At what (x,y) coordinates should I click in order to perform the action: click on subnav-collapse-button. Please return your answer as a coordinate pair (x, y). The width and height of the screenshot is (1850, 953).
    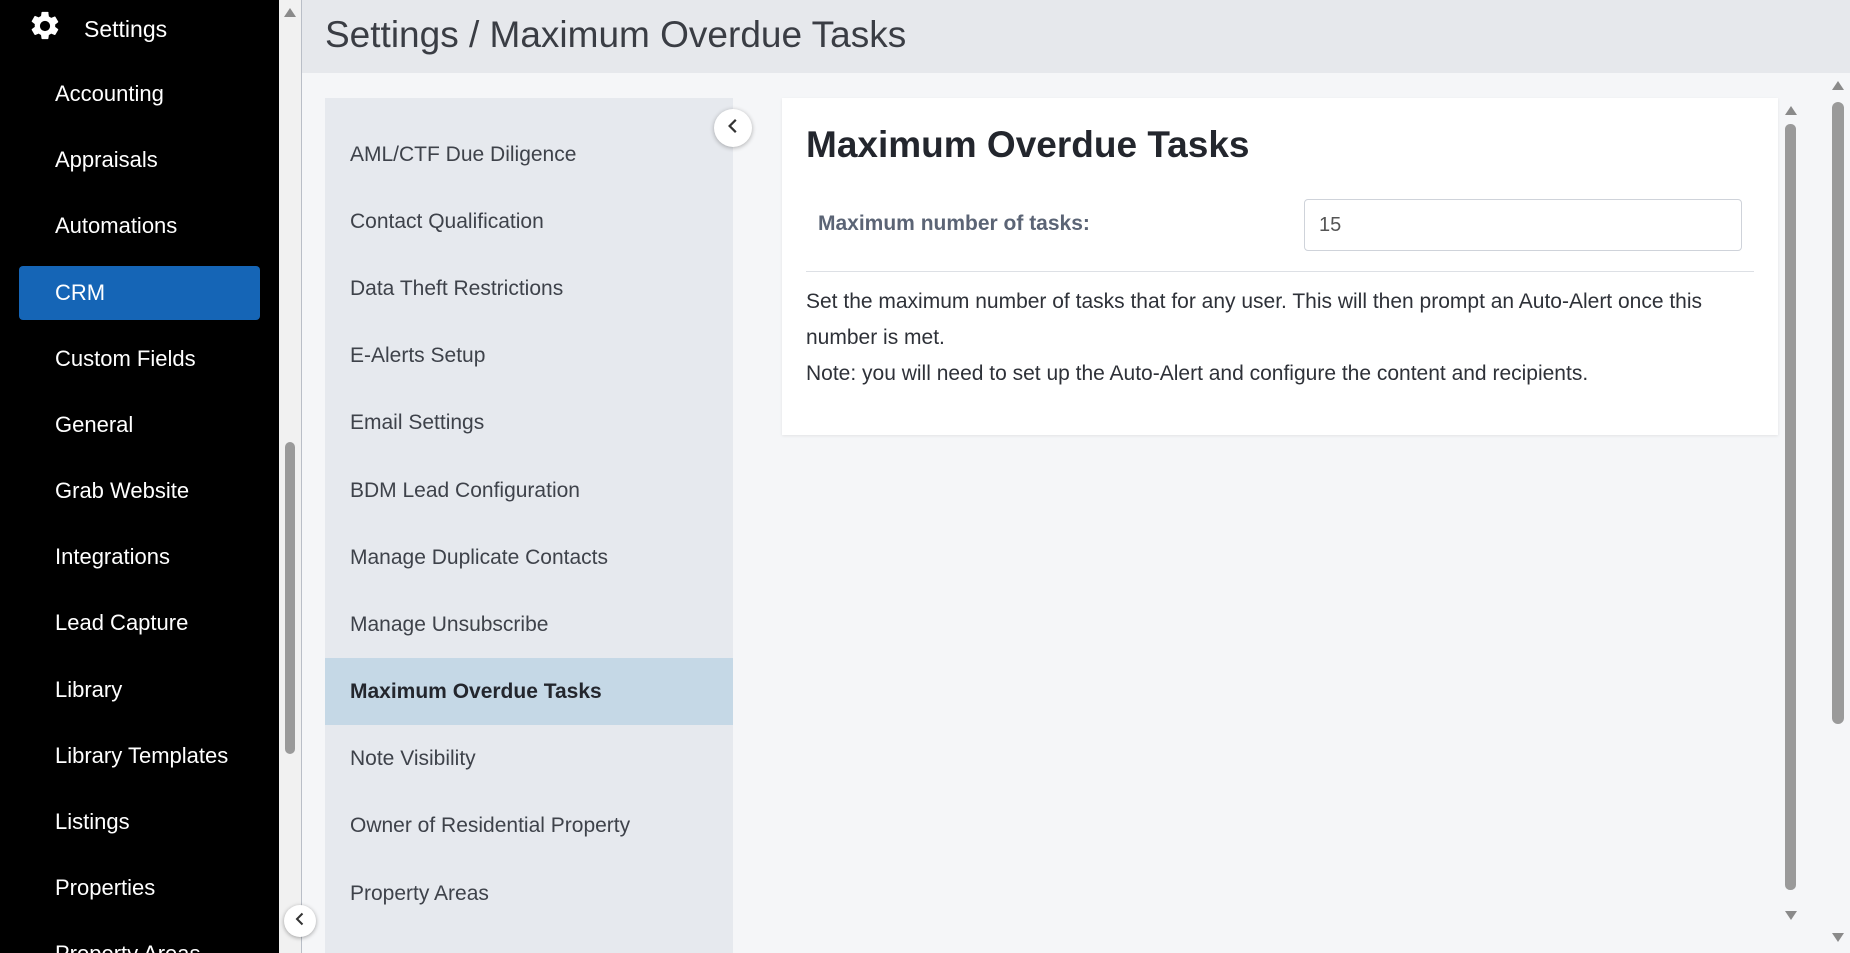
    Looking at the image, I should click on (733, 128).